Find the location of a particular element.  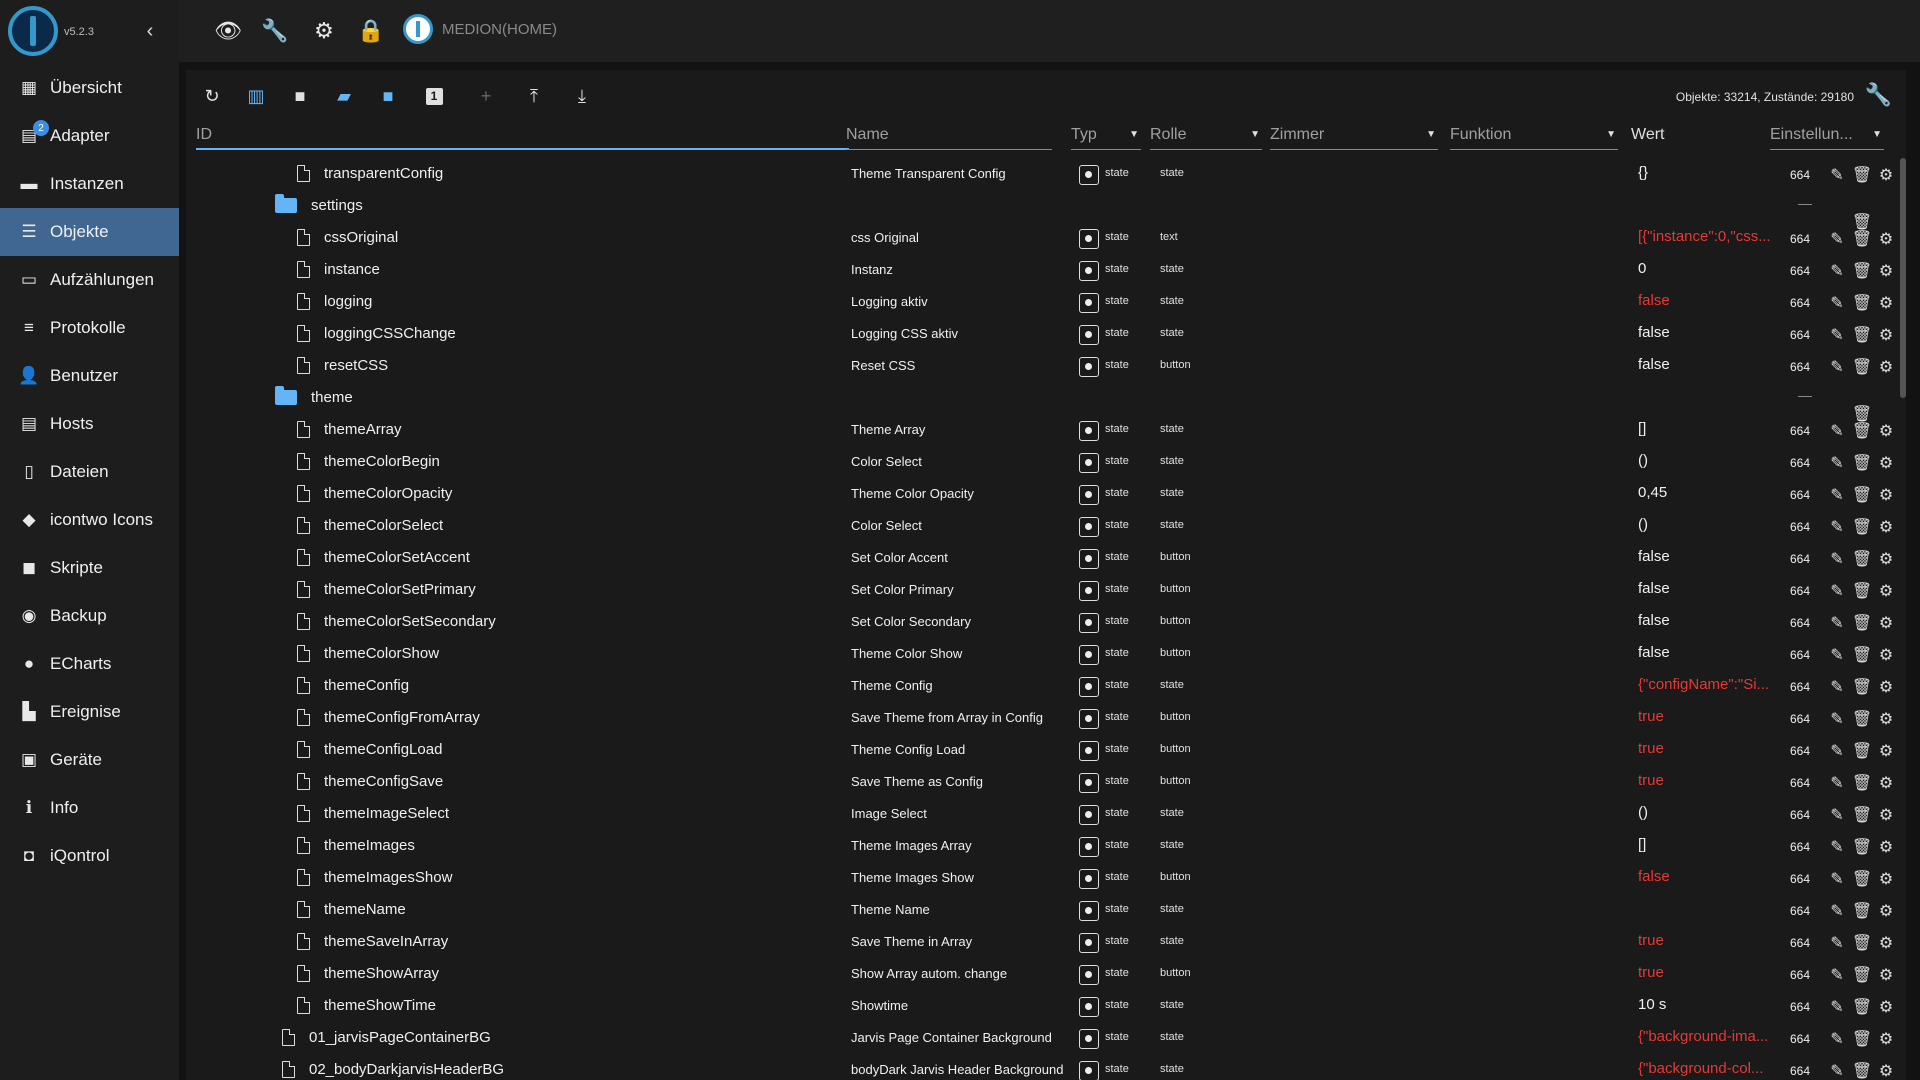

object-id: instance is located at coordinates (338, 269).